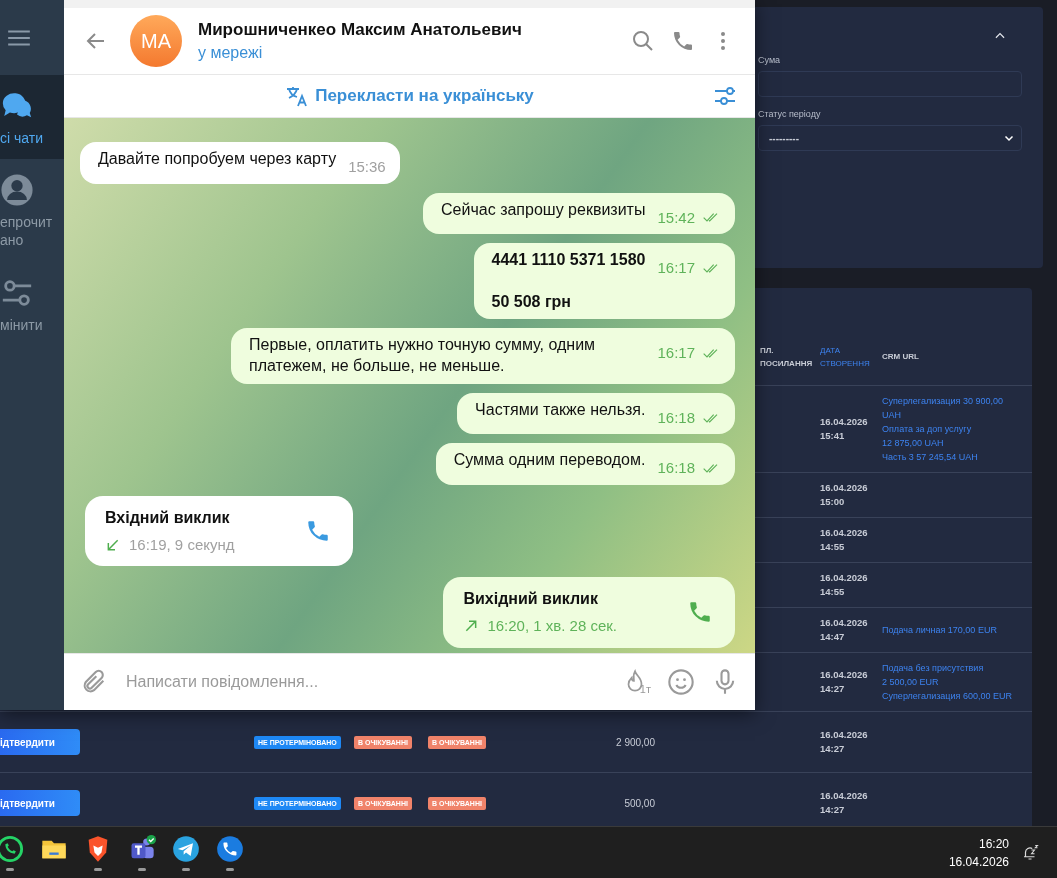 This screenshot has height=878, width=1057. Describe the element at coordinates (645, 689) in the screenshot. I see `timer-label: 1т` at that location.